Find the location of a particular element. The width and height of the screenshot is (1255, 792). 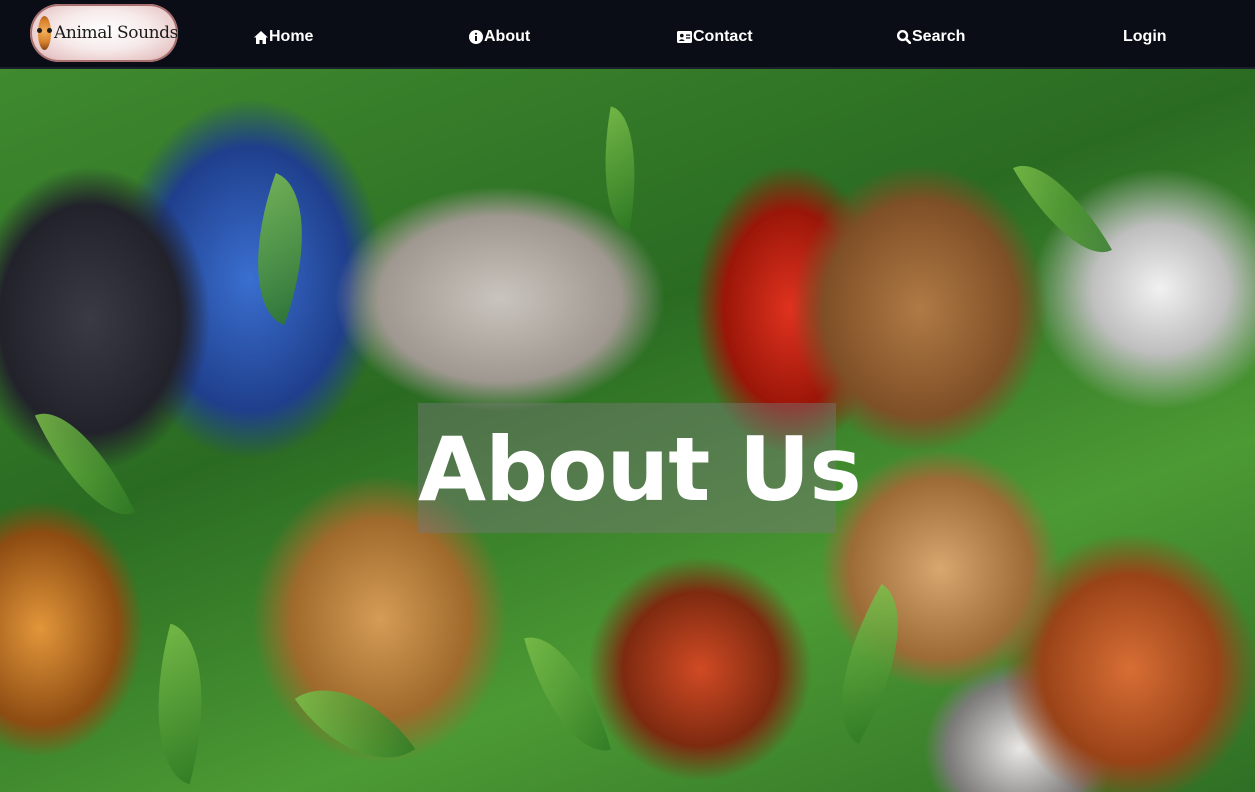

contact-card-icon is located at coordinates (684, 37).